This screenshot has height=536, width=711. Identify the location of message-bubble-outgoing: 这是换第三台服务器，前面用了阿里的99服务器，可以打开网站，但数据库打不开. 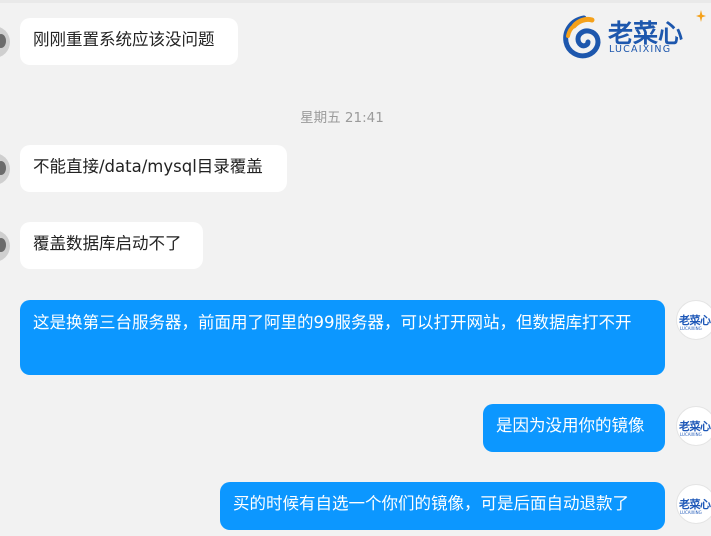
(342, 337).